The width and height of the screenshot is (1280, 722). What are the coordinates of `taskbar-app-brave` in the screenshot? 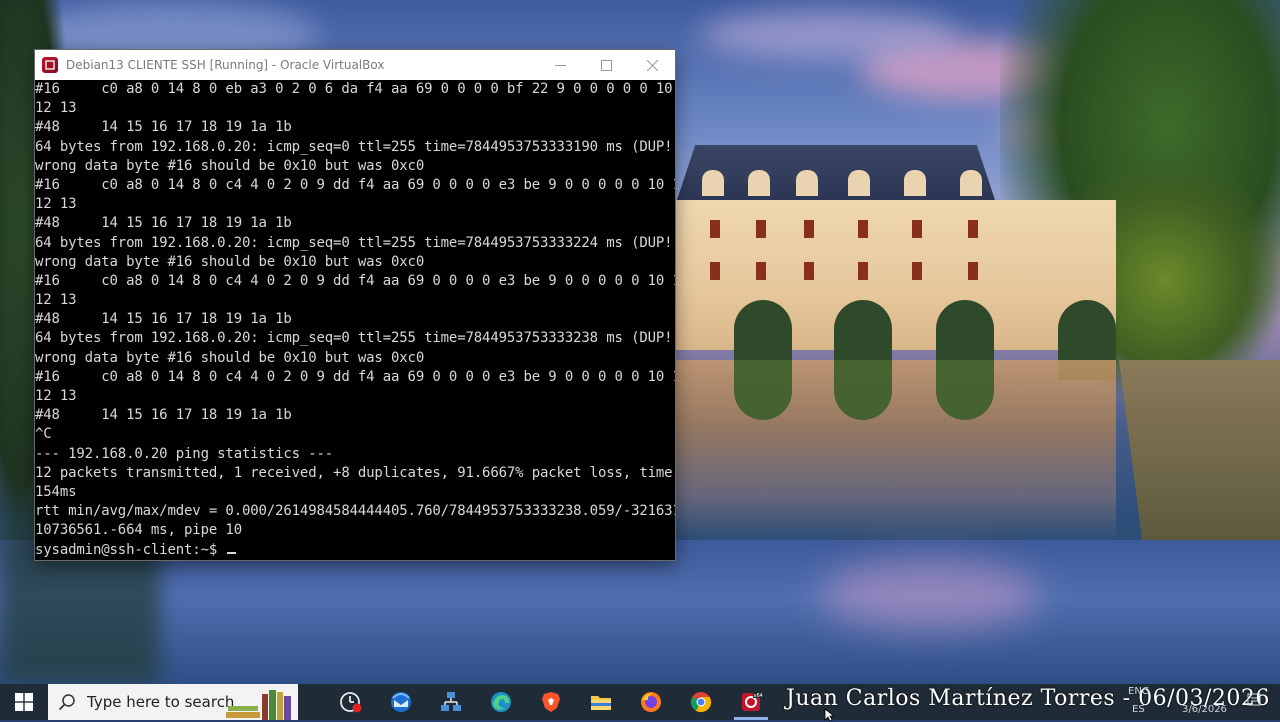 It's located at (551, 702).